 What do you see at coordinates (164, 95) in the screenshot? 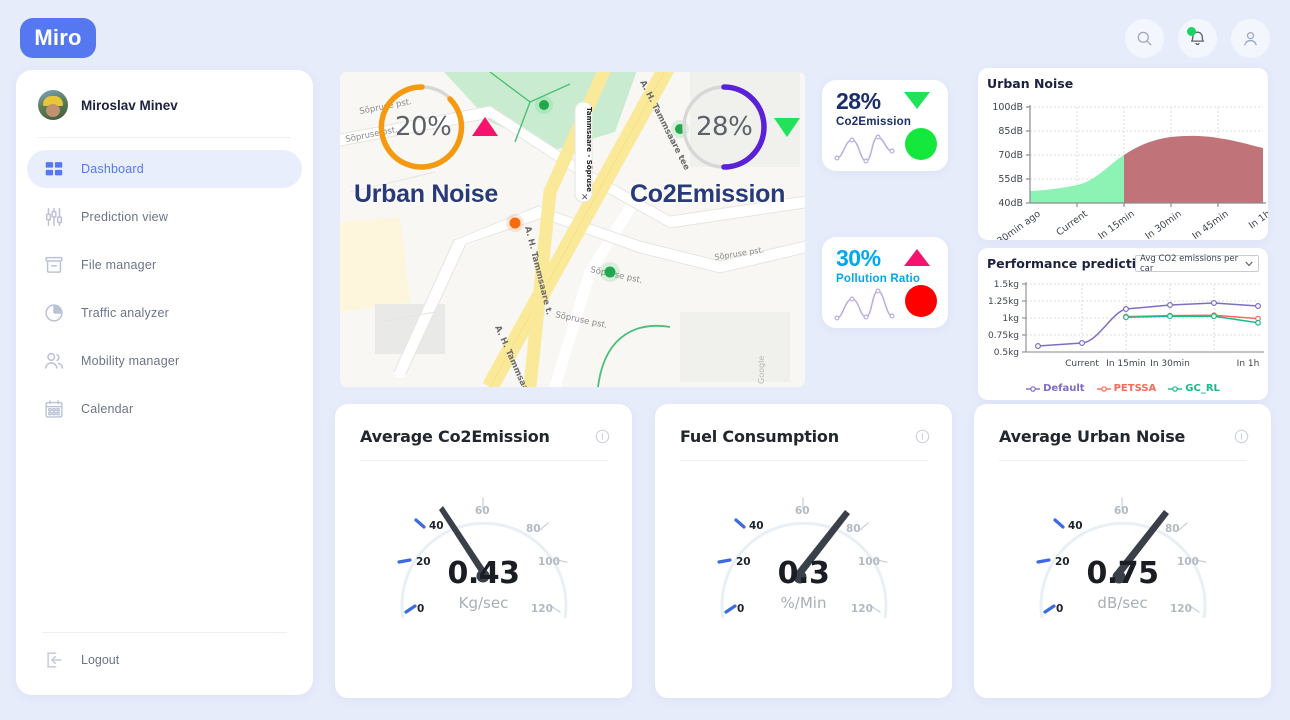
I see `sidebar-profile: Miroslav Minev` at bounding box center [164, 95].